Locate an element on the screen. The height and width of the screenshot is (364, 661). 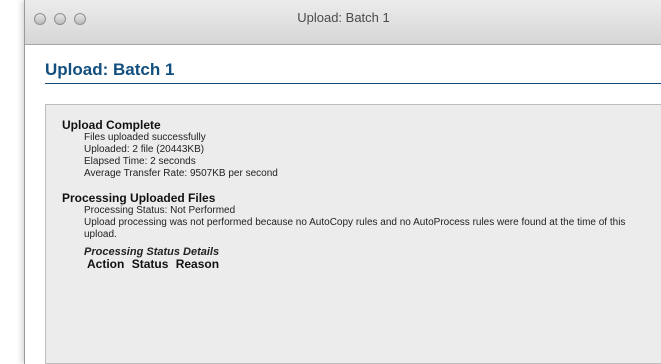
page-title: Upload: Batch 1 is located at coordinates (110, 69).